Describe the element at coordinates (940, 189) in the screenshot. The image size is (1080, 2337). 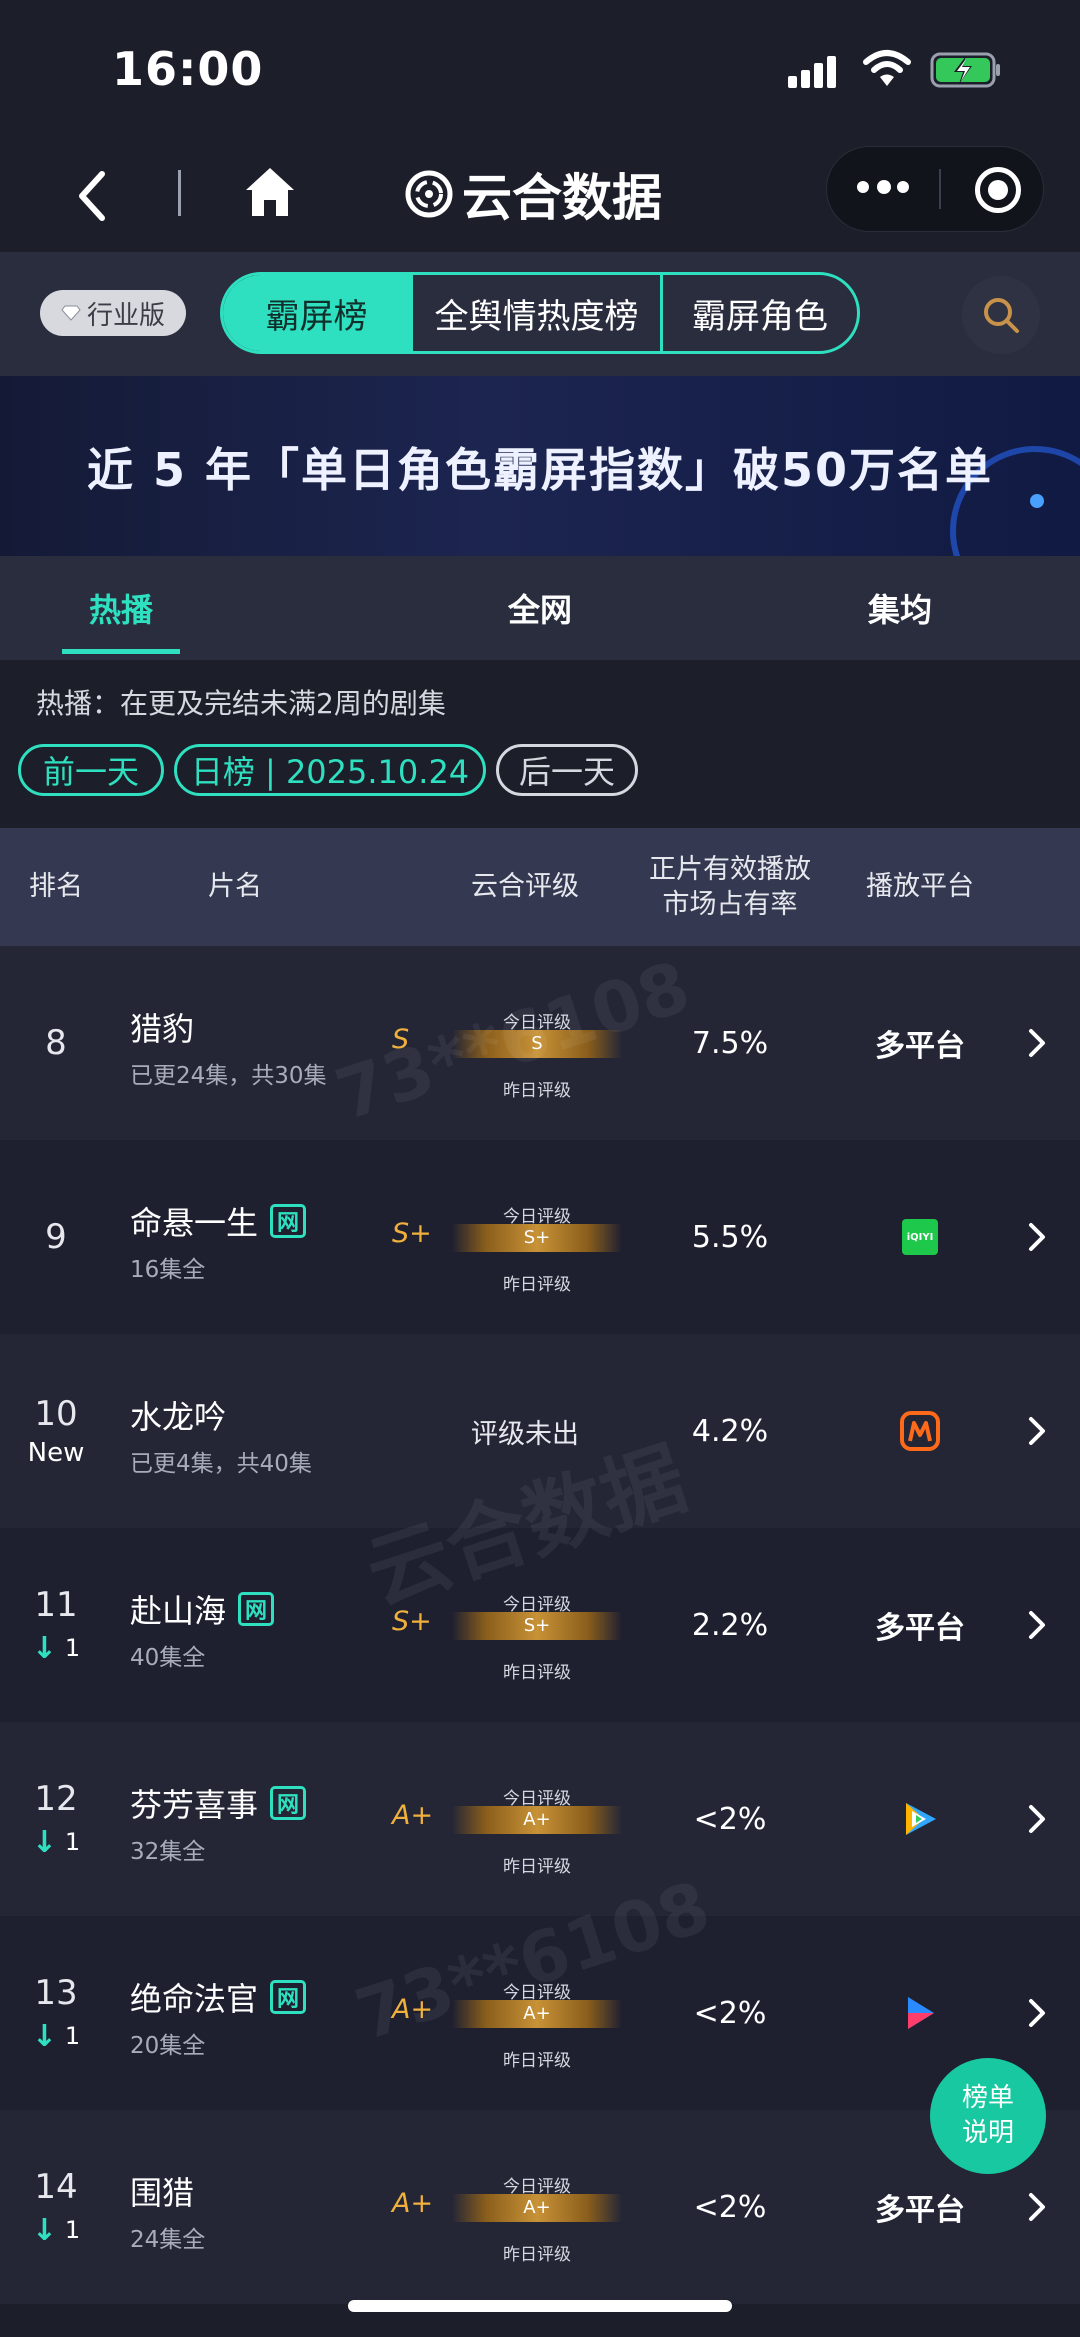
I see `capsule-divider` at that location.